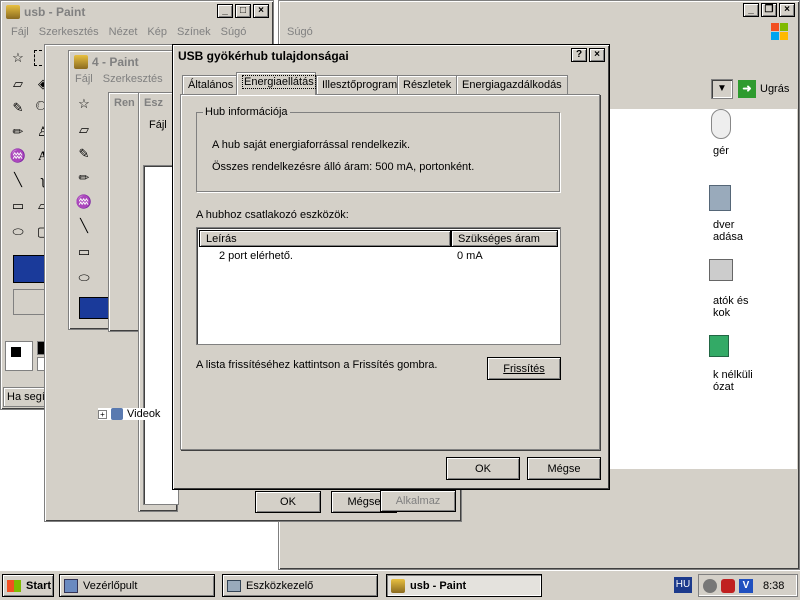 Image resolution: width=800 pixels, height=600 pixels. Describe the element at coordinates (256, 256) in the screenshot. I see `row-description: 2 port elérhető.` at that location.